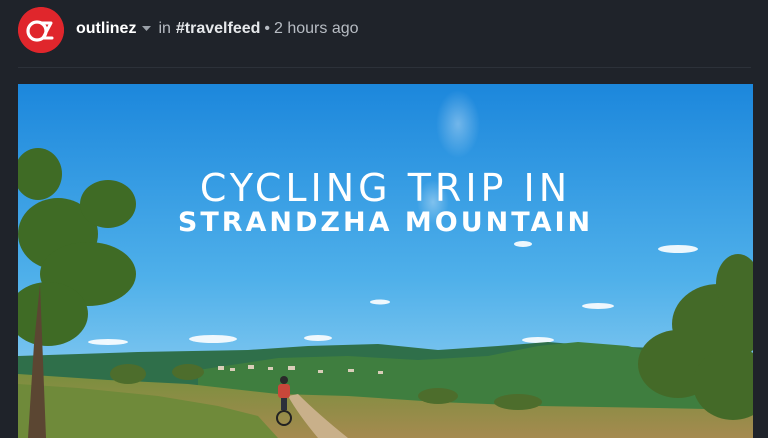 This screenshot has height=438, width=768. What do you see at coordinates (385, 222) in the screenshot?
I see `hero-title-line2: STRANDZHA MOUNTAIN` at bounding box center [385, 222].